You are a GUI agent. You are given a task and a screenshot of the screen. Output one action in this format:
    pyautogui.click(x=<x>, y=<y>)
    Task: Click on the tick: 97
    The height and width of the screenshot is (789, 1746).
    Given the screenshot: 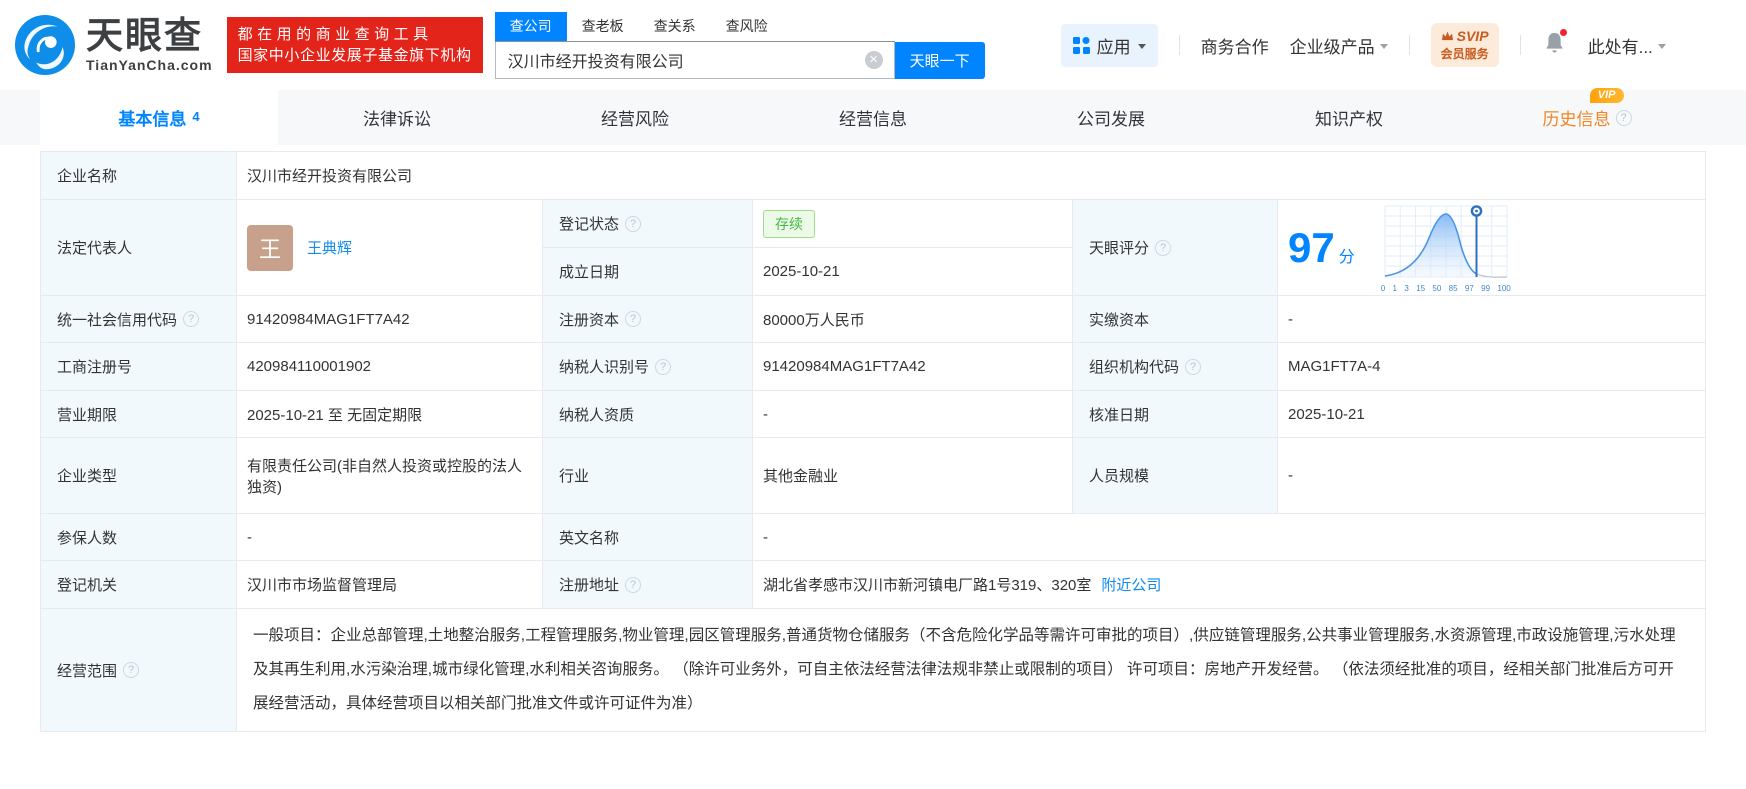 What is the action you would take?
    pyautogui.click(x=1469, y=288)
    